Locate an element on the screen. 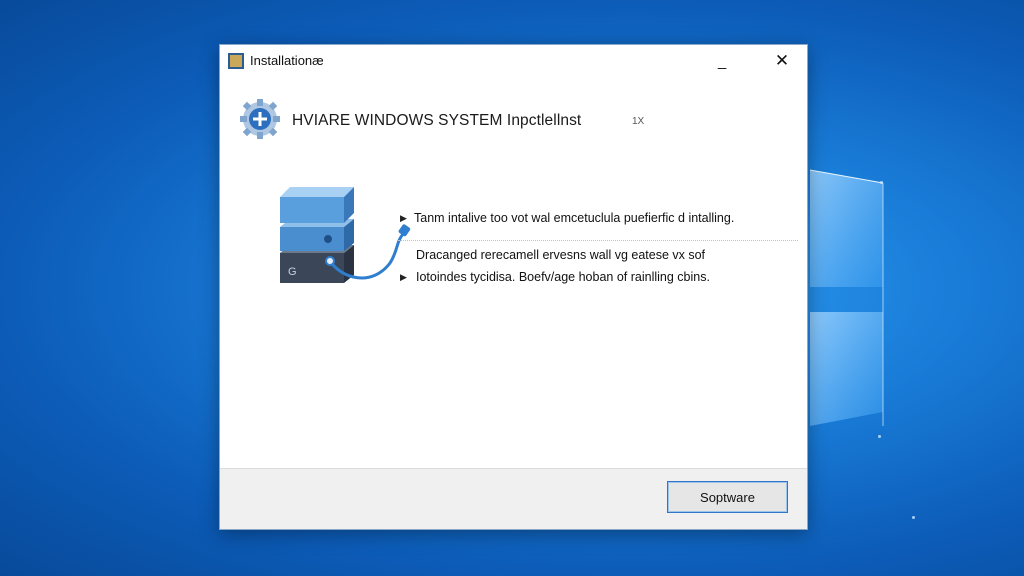  minimize-button: _ is located at coordinates (722, 61).